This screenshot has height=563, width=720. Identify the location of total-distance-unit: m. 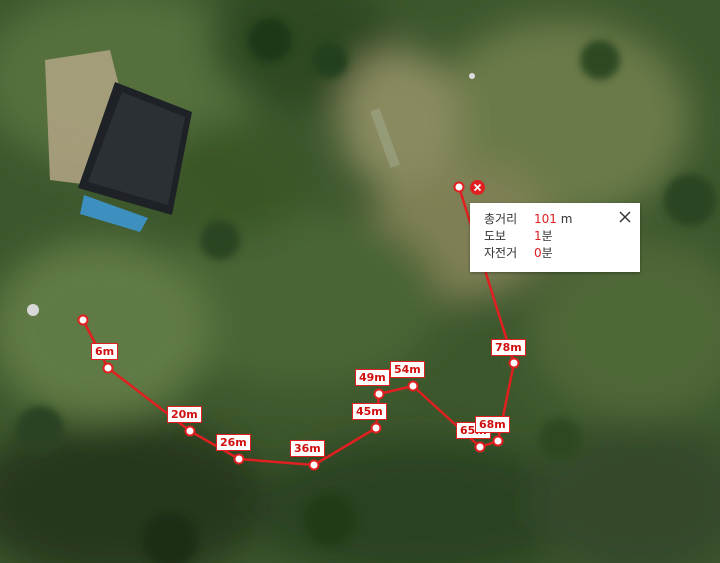
(566, 219).